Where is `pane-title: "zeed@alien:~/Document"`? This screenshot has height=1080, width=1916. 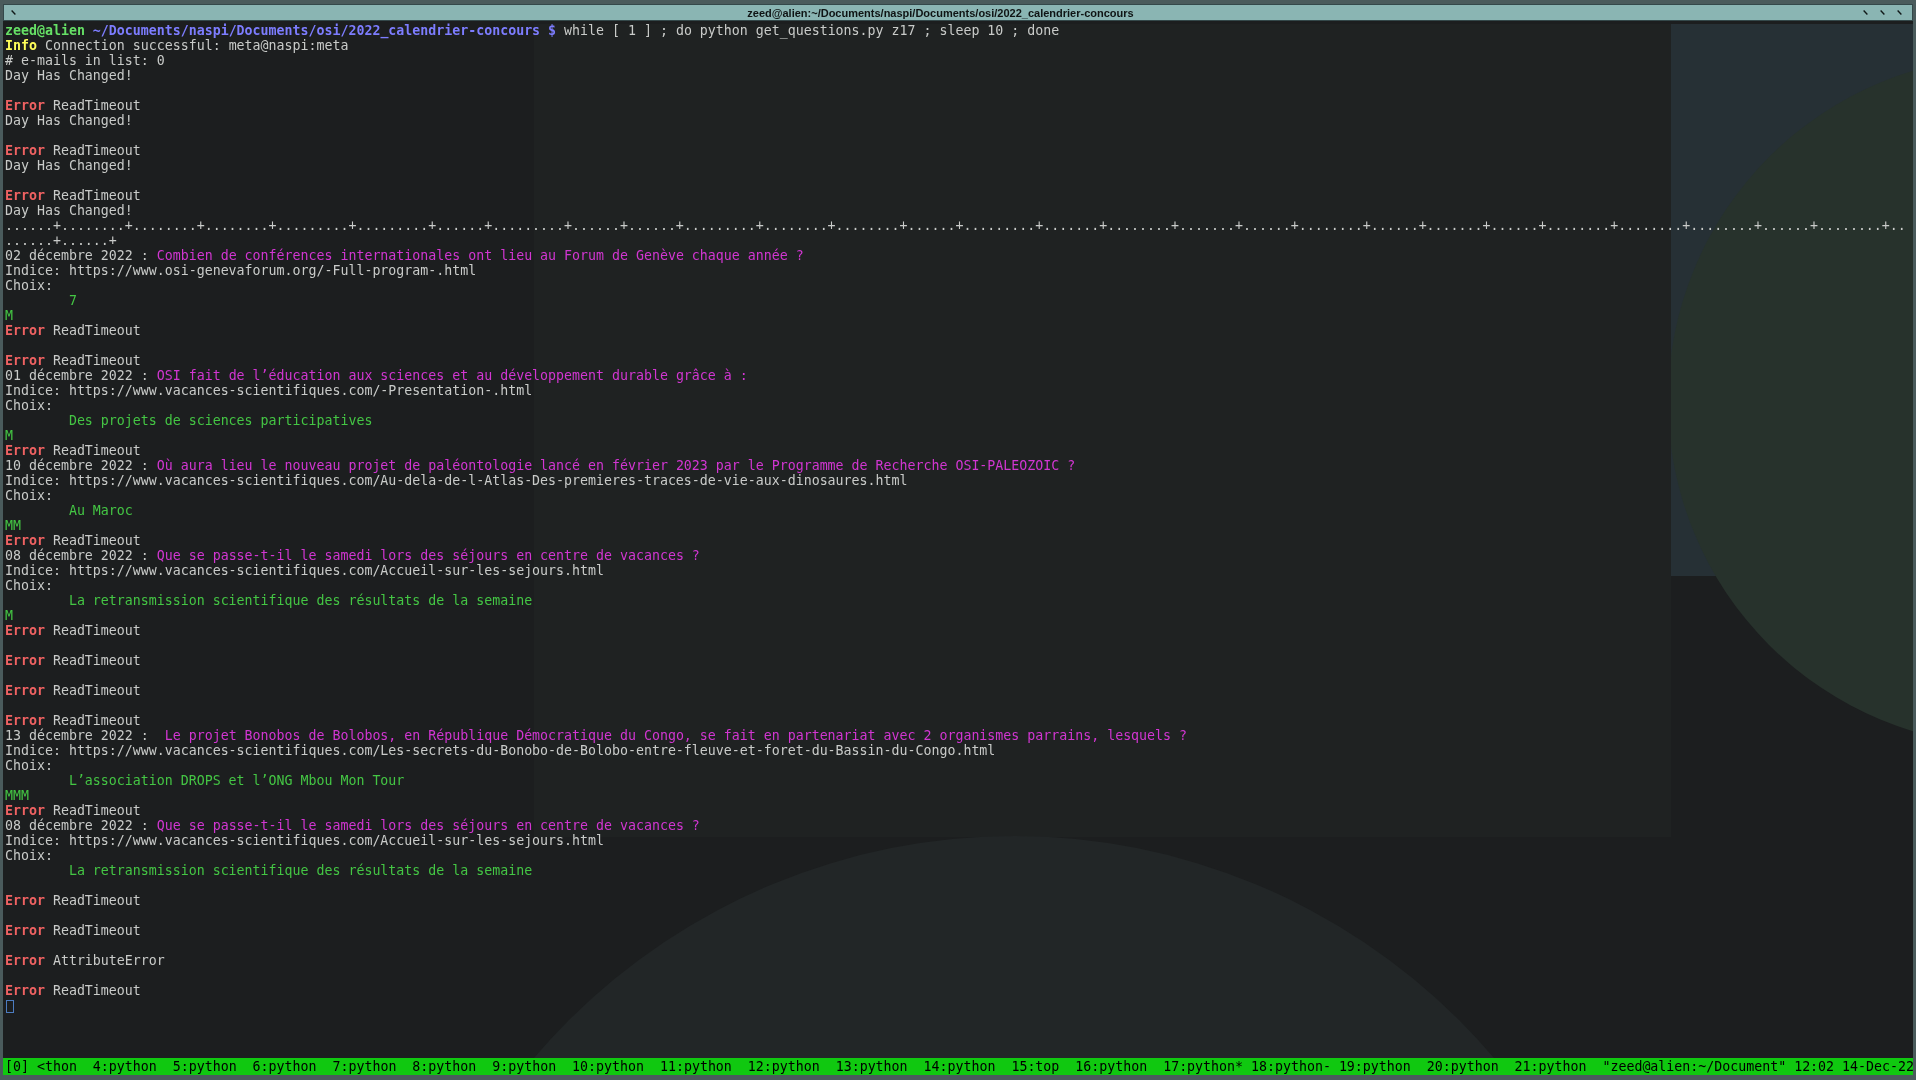 pane-title: "zeed@alien:~/Document" is located at coordinates (1694, 1066).